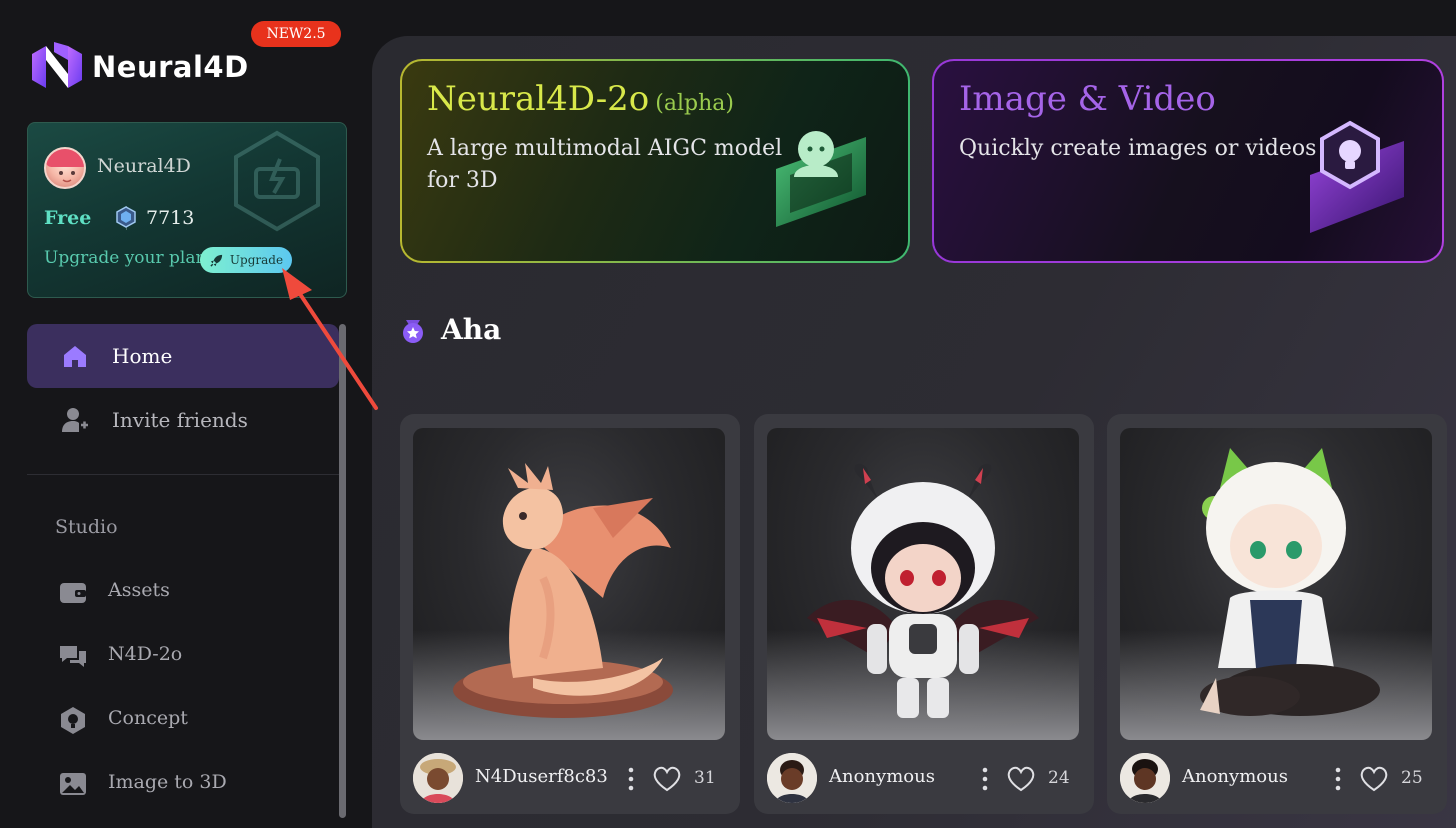  I want to click on credits-icon, so click(126, 217).